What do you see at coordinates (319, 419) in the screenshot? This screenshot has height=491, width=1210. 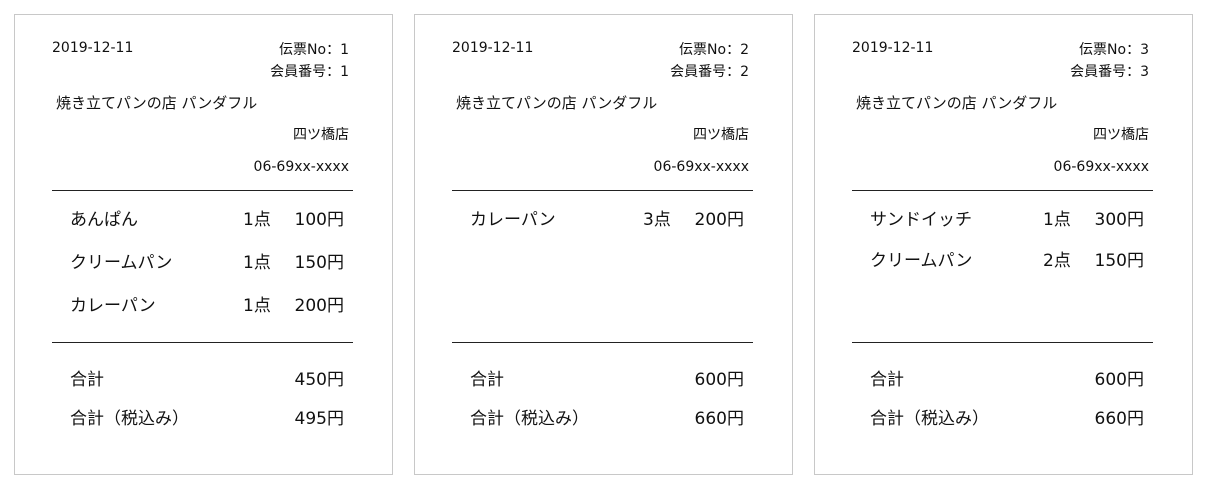 I see `total-with-tax-amount: 495円` at bounding box center [319, 419].